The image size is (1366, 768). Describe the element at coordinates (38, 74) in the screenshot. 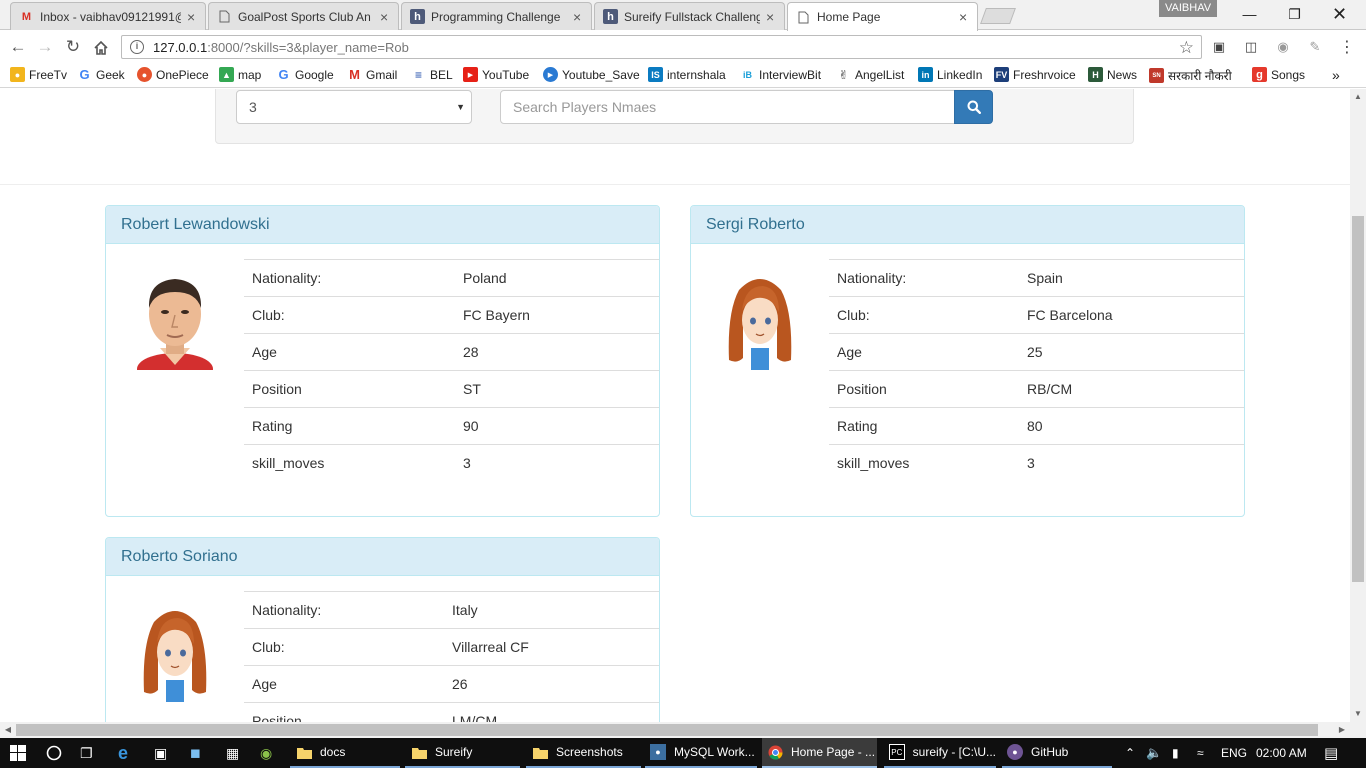

I see `bookmark-freetv: ● FreeTv` at that location.